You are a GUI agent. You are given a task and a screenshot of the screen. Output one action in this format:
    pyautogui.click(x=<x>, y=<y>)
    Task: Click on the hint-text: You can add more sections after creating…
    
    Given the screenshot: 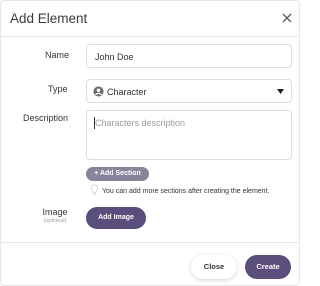 What is the action you would take?
    pyautogui.click(x=186, y=191)
    